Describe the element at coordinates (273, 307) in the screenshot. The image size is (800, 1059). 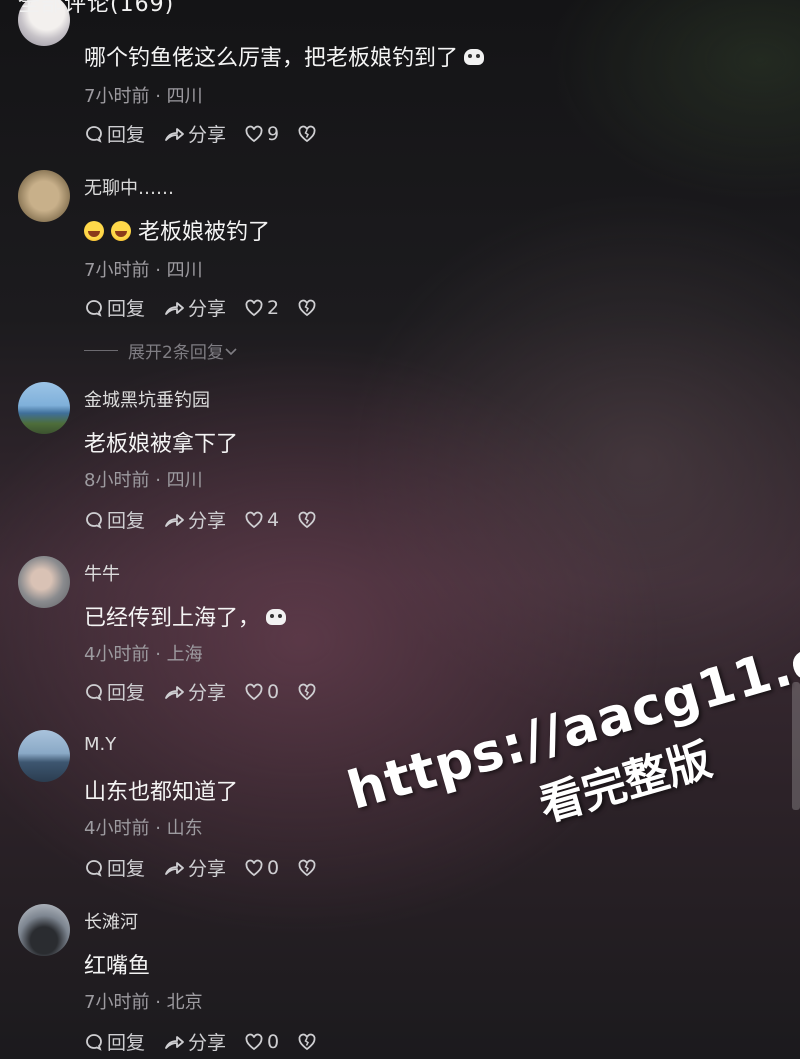
I see `like-count: 2` at that location.